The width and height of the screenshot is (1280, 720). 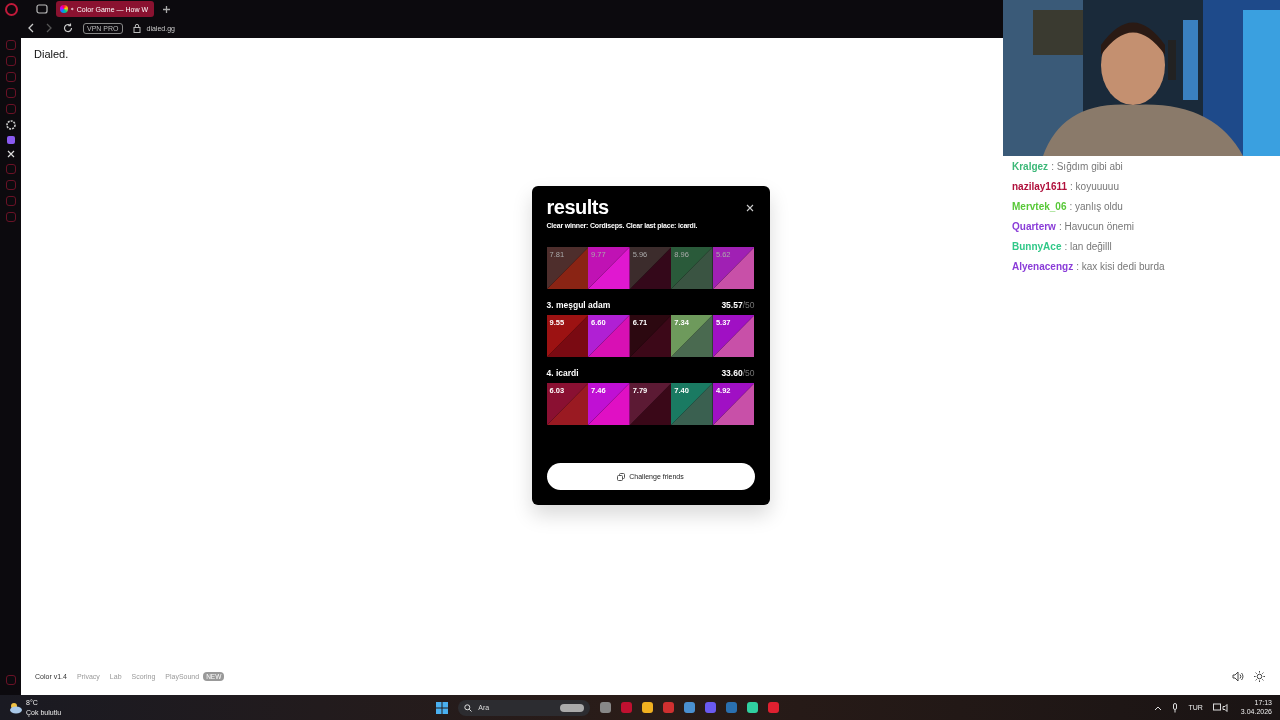 What do you see at coordinates (31, 28) in the screenshot?
I see `back-icon` at bounding box center [31, 28].